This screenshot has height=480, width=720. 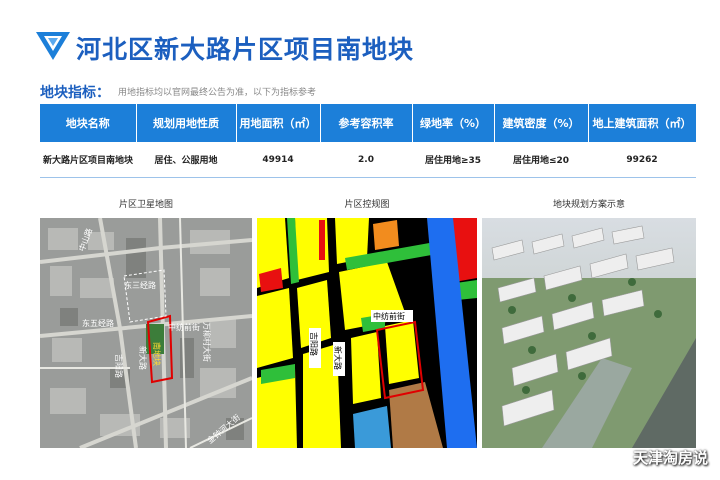 I want to click on table-cell: 居住用地≤20, so click(x=541, y=160).